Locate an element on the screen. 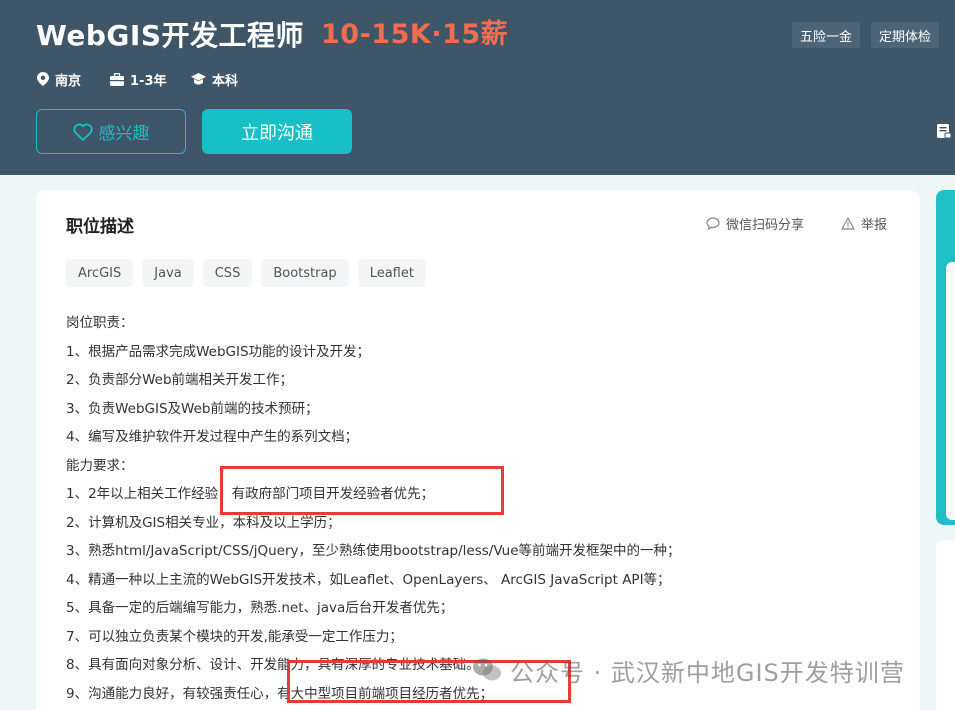 This screenshot has width=955, height=710. skill-tag: Leaflet is located at coordinates (391, 273).